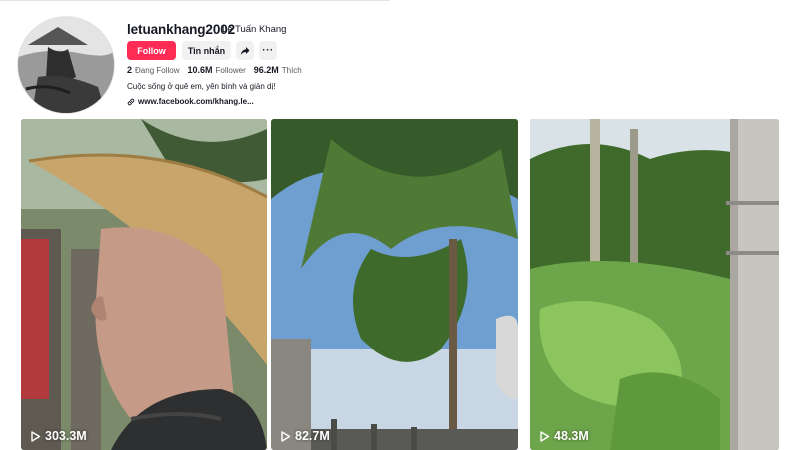 The image size is (800, 450). I want to click on top-divider, so click(195, 0).